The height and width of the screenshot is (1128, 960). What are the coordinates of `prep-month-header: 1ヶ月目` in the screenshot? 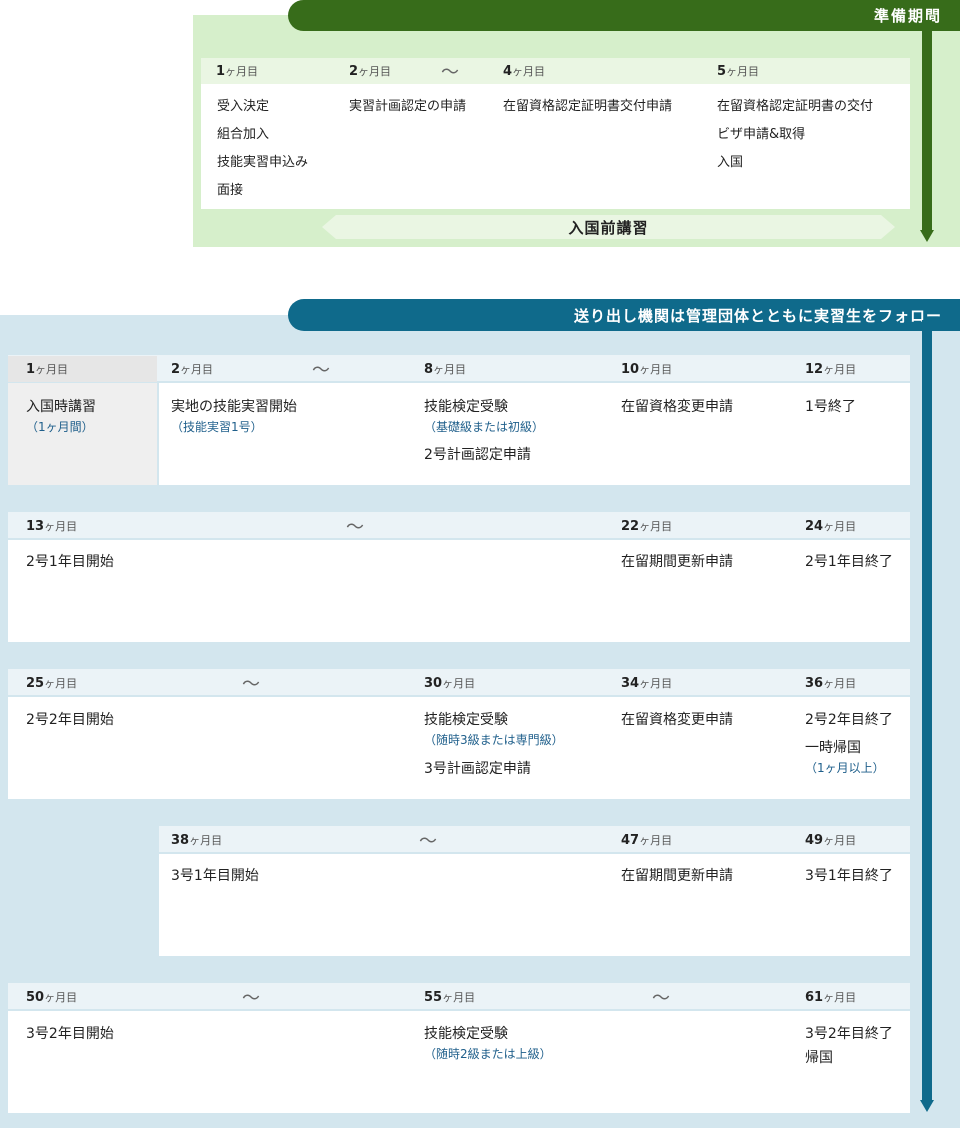 It's located at (237, 71).